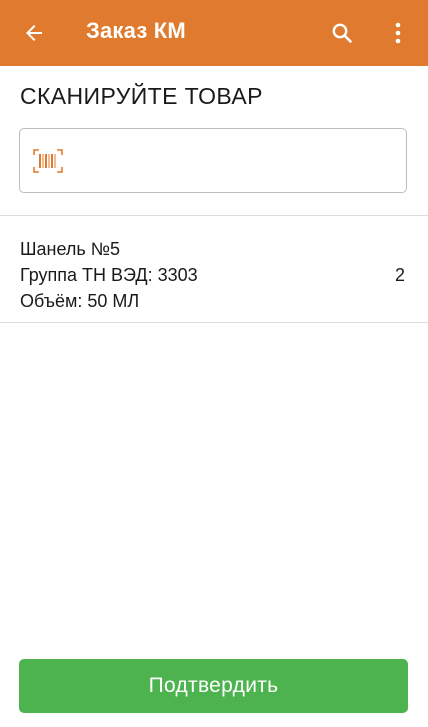 The width and height of the screenshot is (428, 727). I want to click on app-title: Заказ КМ, so click(136, 30).